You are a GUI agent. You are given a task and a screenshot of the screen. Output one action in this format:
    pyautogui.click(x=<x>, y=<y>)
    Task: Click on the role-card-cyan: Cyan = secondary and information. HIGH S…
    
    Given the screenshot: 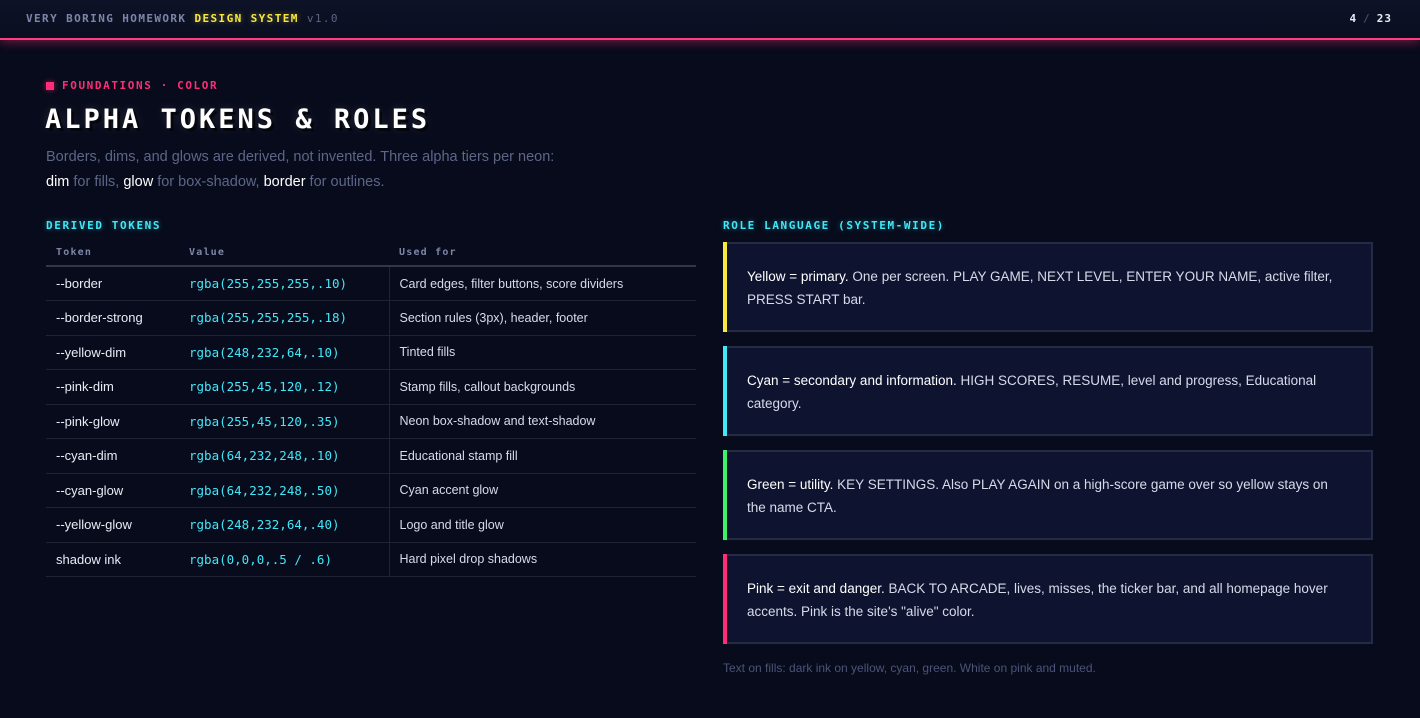 What is the action you would take?
    pyautogui.click(x=1048, y=391)
    